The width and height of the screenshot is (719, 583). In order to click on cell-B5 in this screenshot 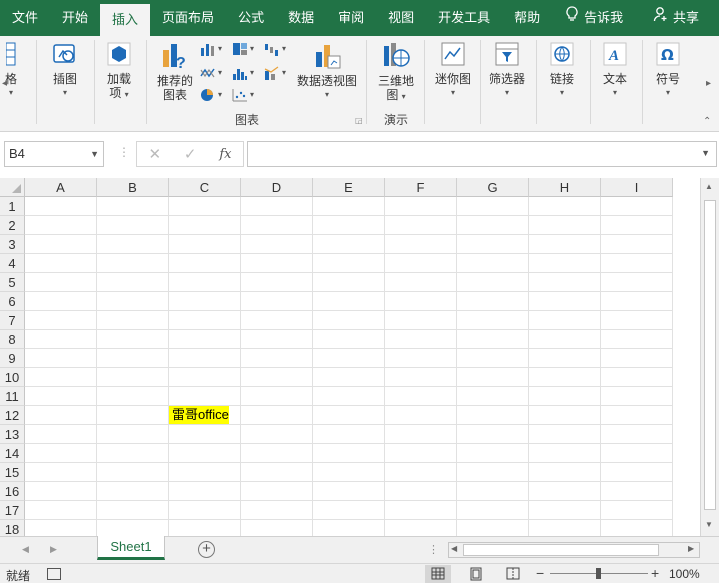, I will do `click(133, 282)`.